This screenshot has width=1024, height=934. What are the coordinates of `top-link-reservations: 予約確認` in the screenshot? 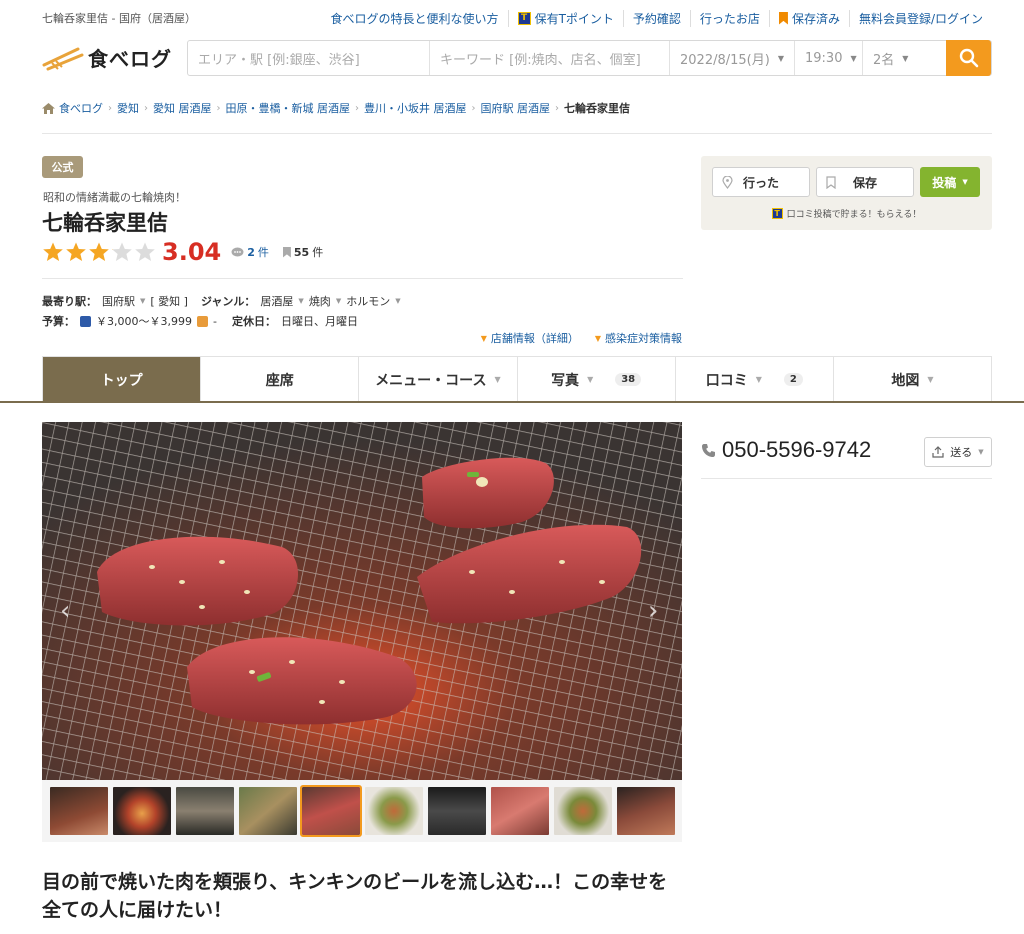 It's located at (656, 18).